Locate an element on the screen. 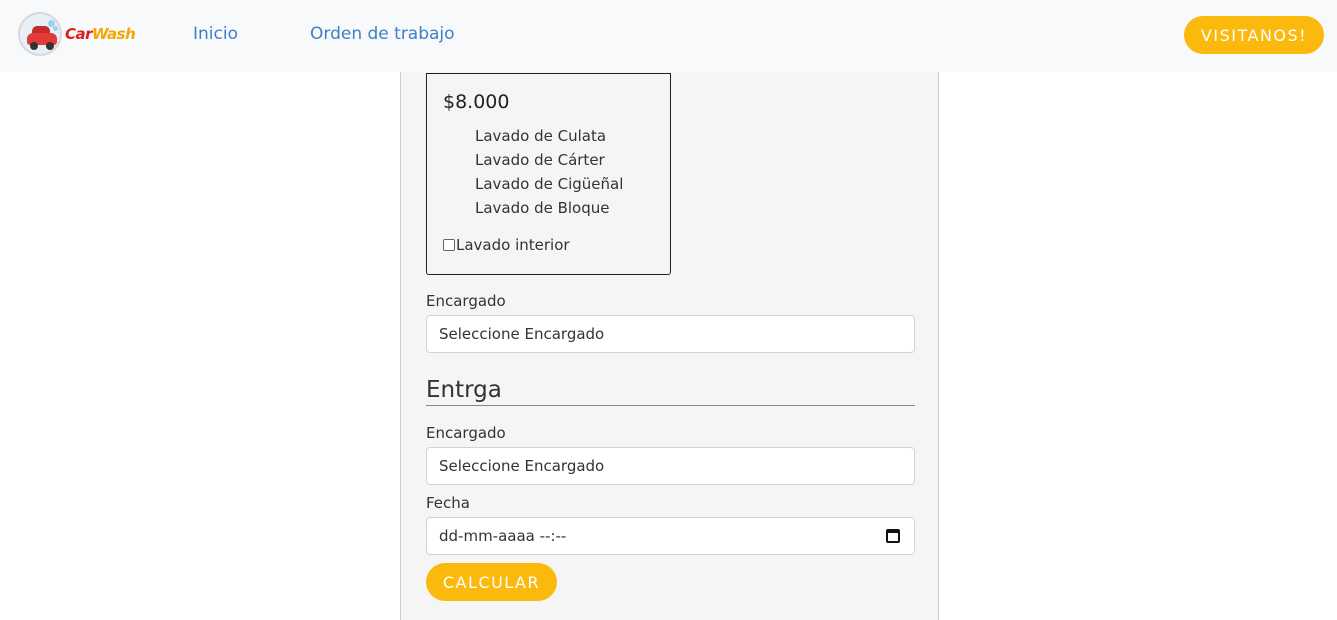 The image size is (1337, 620). logo-text-car: Car is located at coordinates (79, 34).